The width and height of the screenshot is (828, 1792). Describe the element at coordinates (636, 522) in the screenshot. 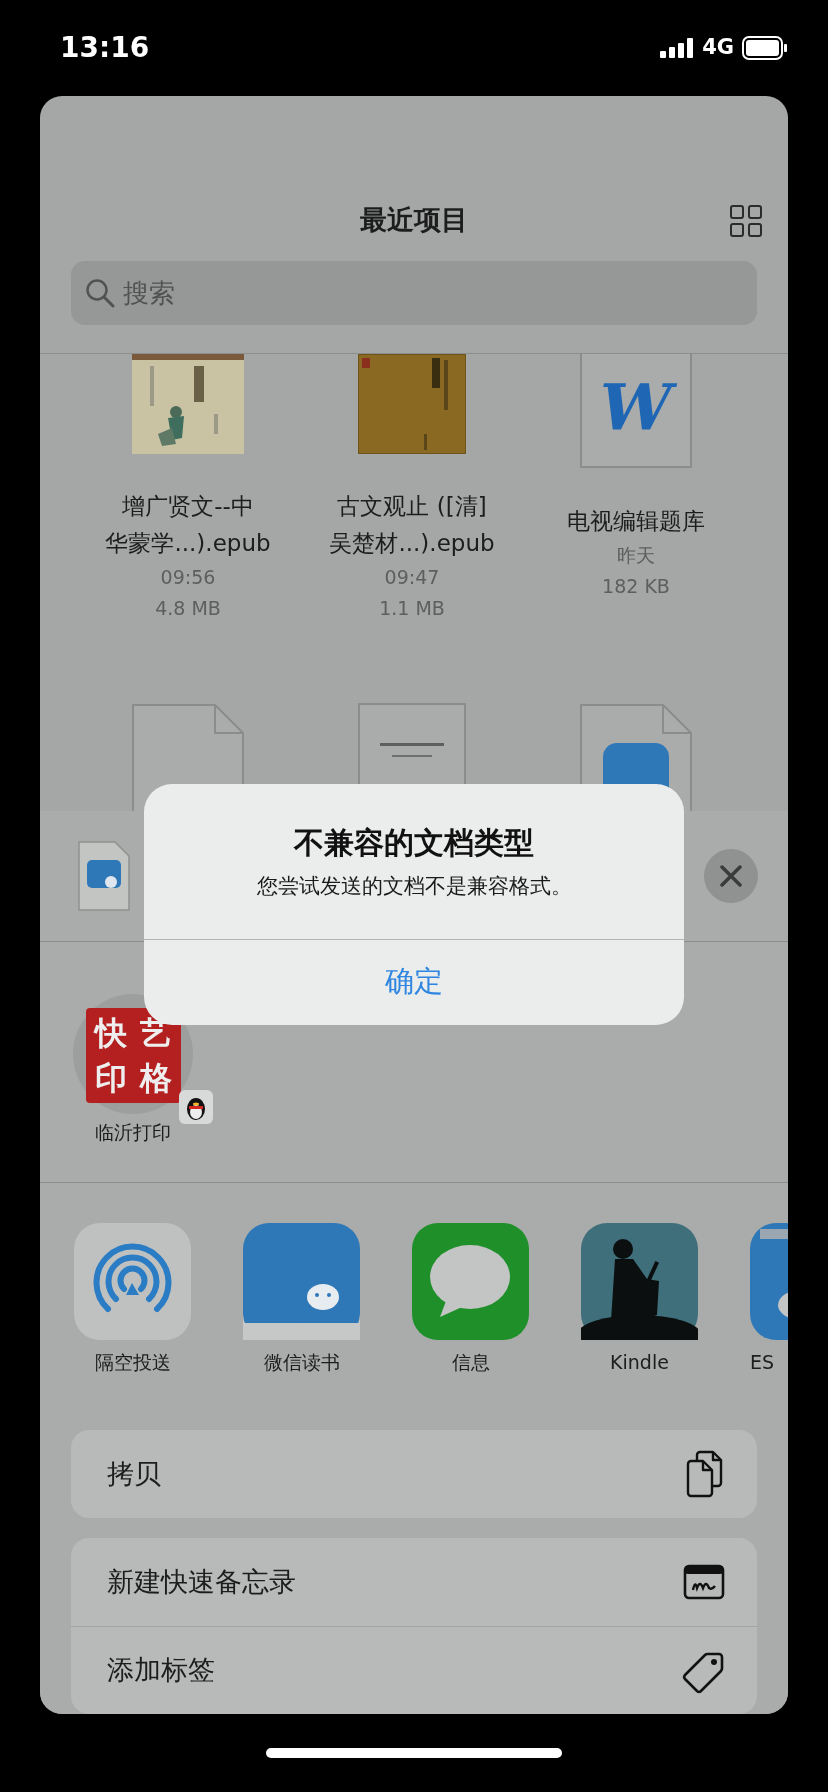

I see `file-name: 电视编辑题库` at that location.